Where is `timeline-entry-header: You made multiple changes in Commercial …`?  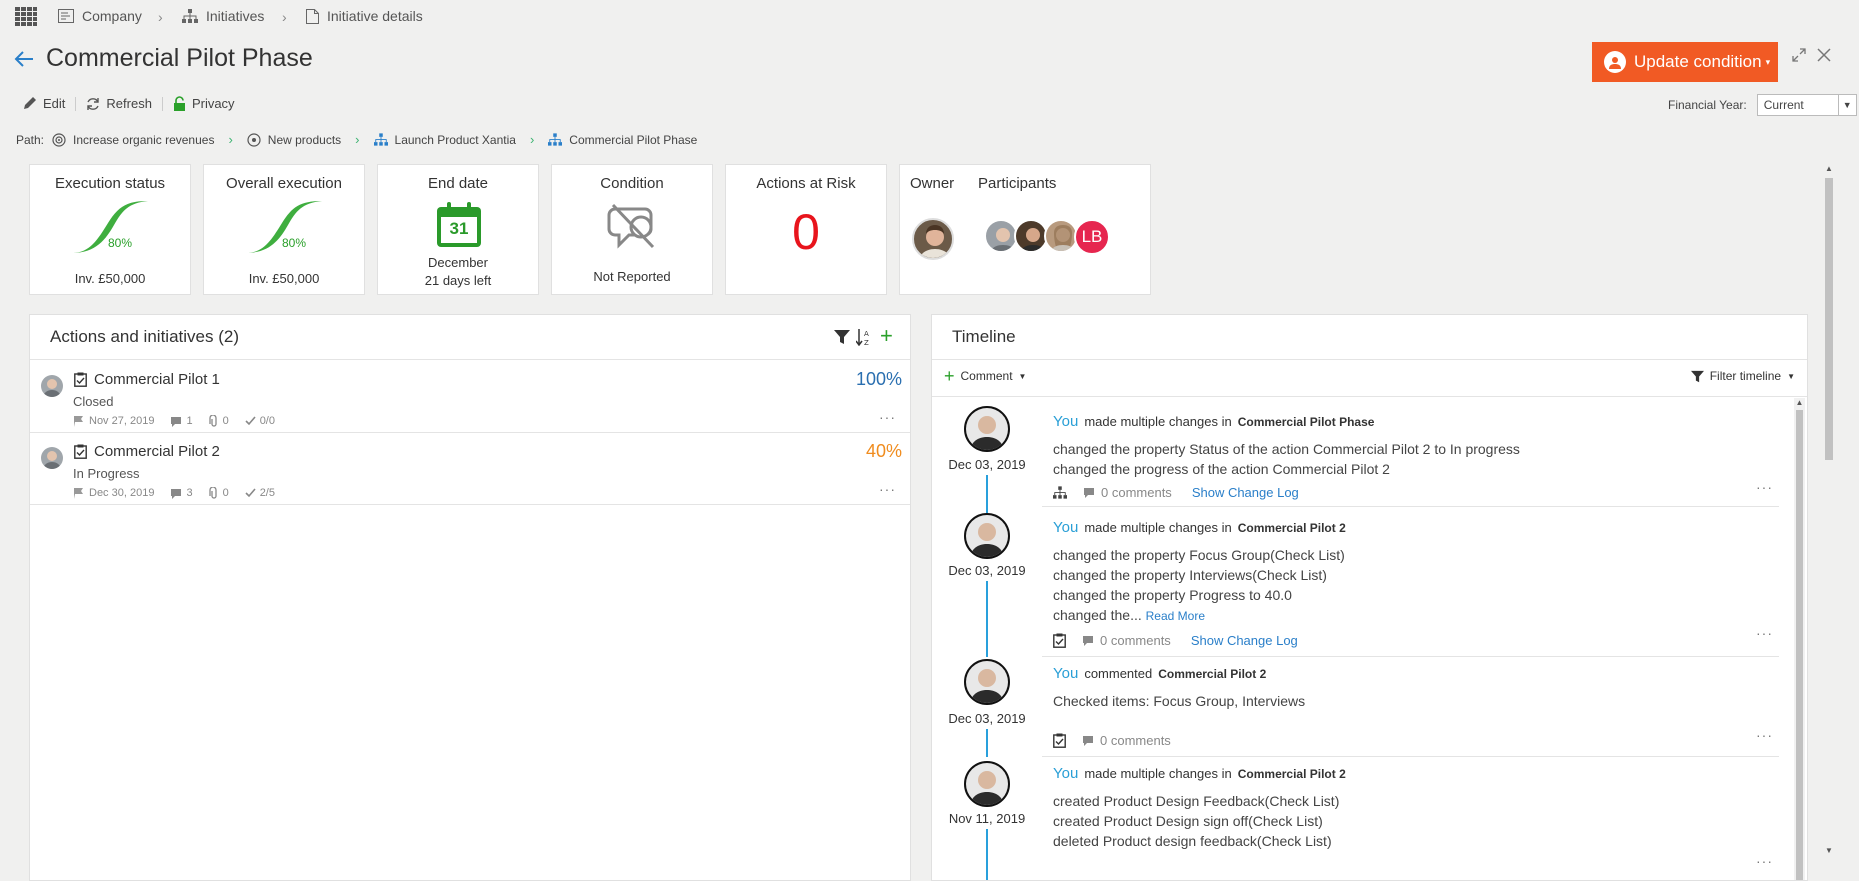 timeline-entry-header: You made multiple changes in Commercial … is located at coordinates (1199, 527).